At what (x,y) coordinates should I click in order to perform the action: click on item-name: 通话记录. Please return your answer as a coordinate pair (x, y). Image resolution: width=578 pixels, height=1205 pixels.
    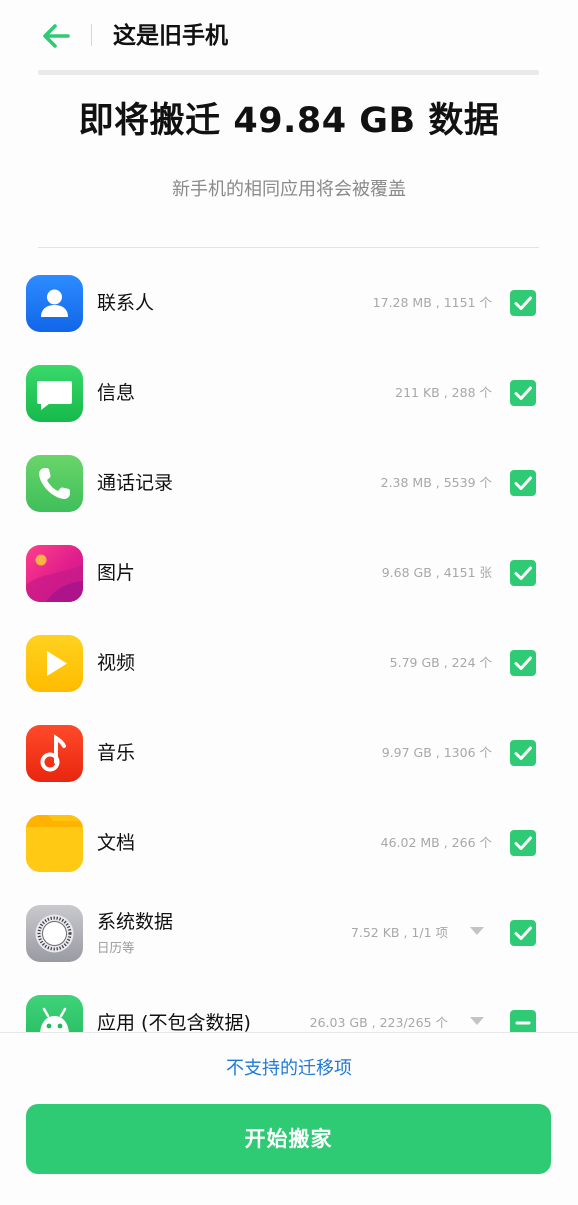
    Looking at the image, I should click on (135, 483).